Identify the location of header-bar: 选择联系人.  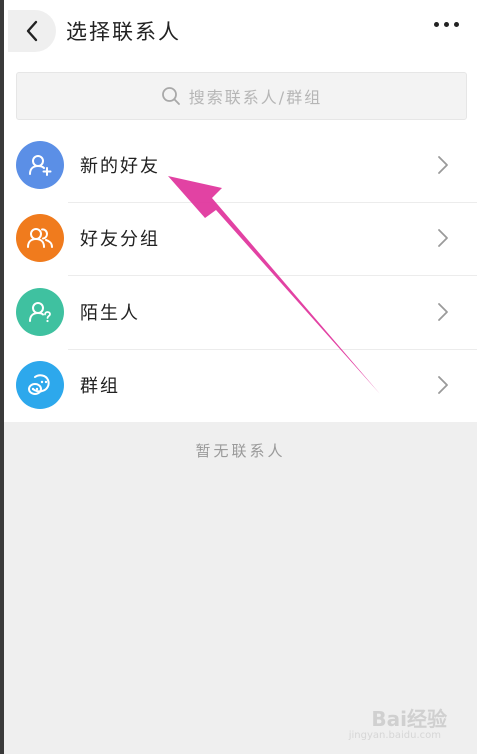
(240, 31).